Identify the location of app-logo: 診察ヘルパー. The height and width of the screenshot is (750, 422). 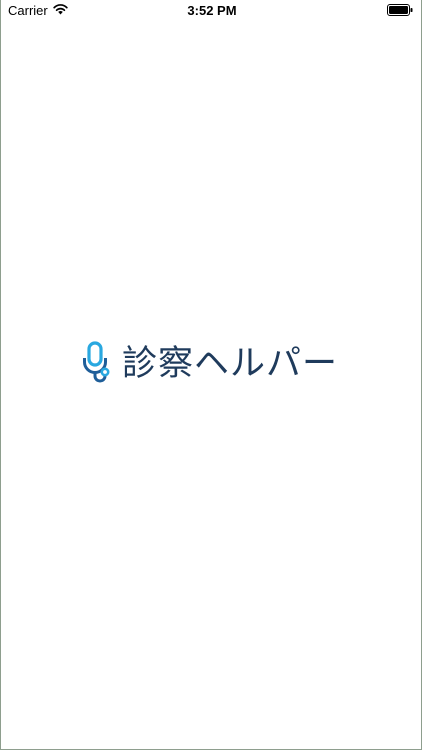
(212, 364).